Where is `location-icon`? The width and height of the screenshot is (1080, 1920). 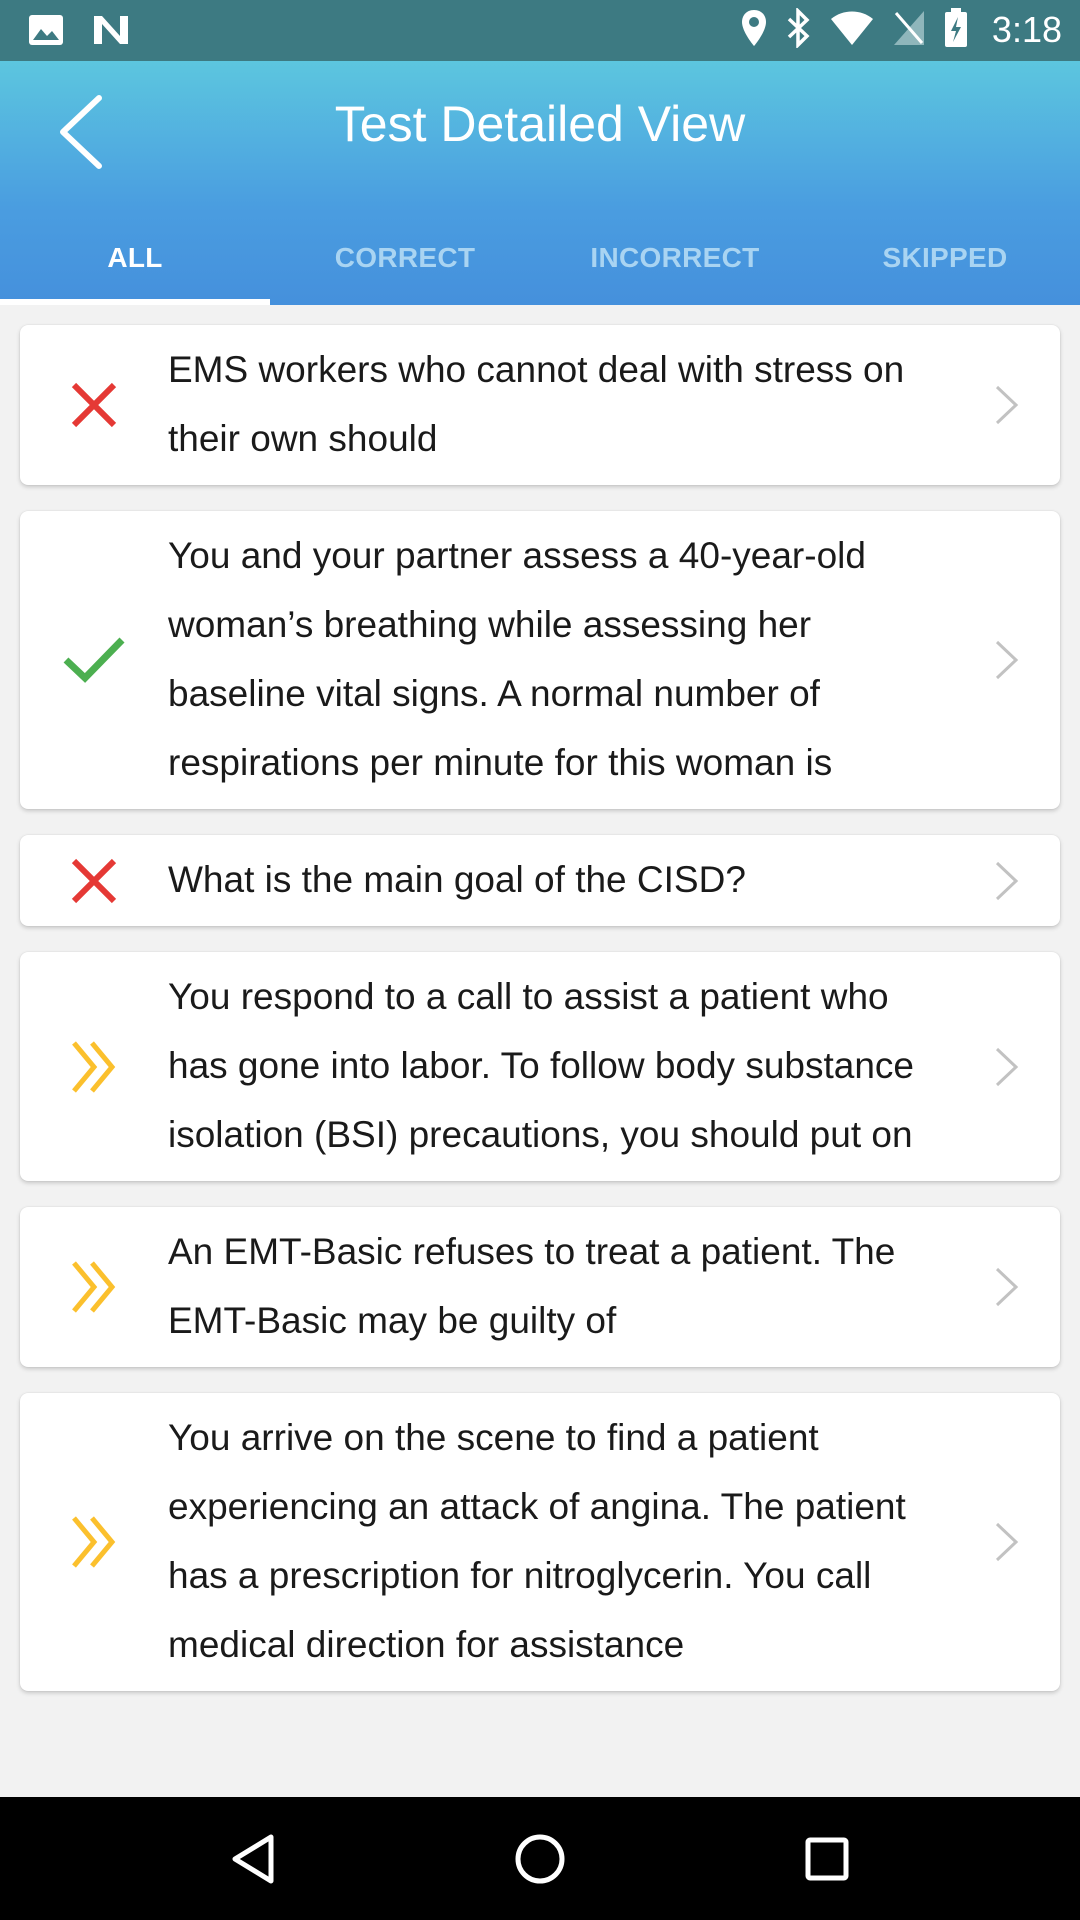
location-icon is located at coordinates (754, 30).